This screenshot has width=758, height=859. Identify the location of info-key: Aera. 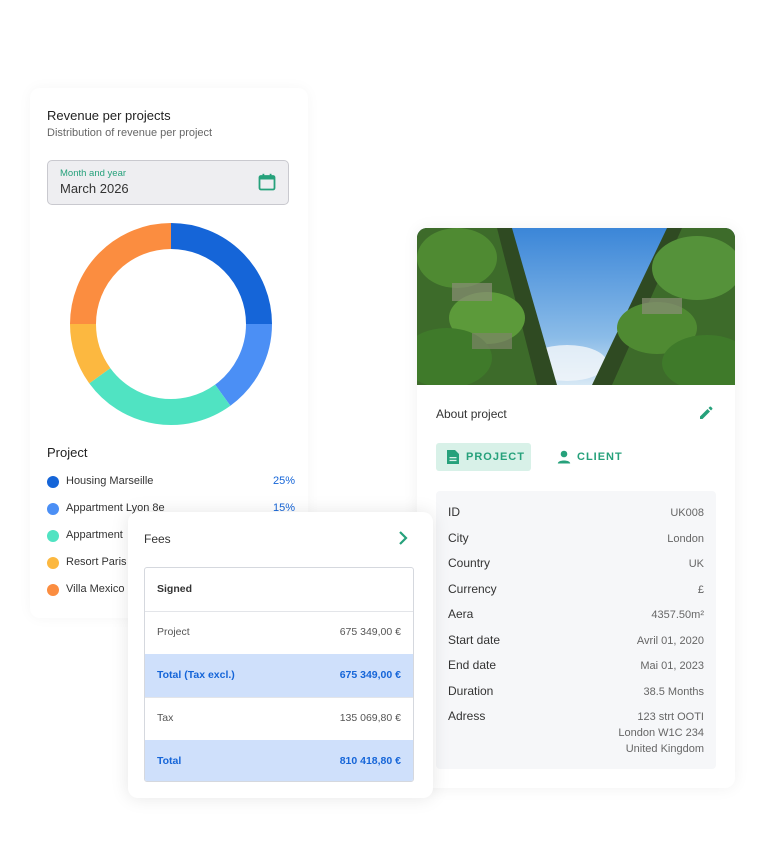
(461, 614).